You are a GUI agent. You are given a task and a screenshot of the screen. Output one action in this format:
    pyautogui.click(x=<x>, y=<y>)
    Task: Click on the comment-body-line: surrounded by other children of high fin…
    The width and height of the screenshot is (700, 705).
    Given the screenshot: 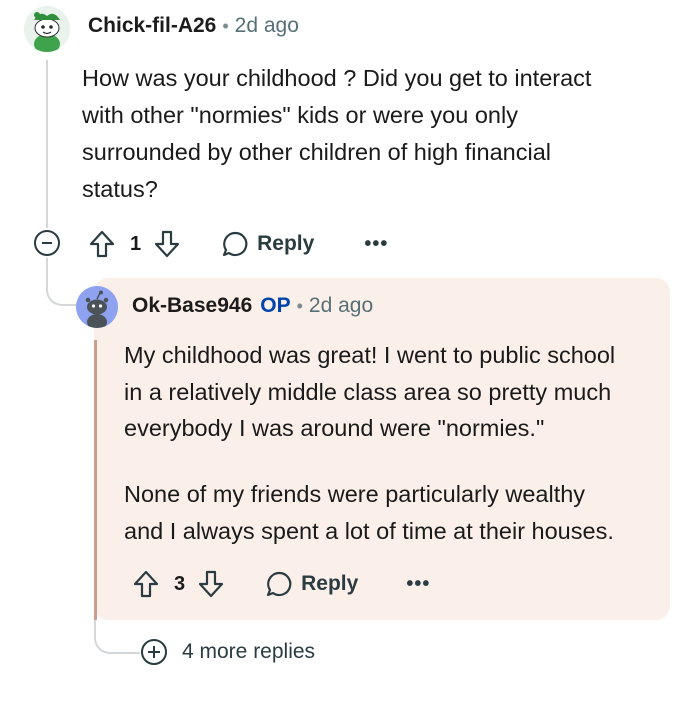 What is the action you would take?
    pyautogui.click(x=316, y=152)
    